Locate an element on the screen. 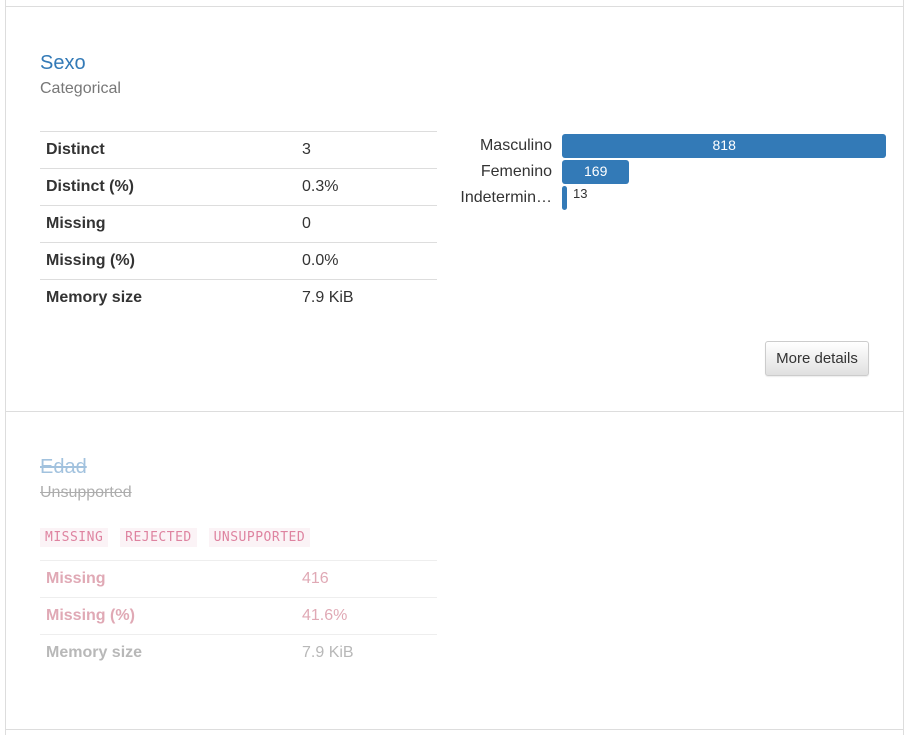 Image resolution: width=910 pixels, height=735 pixels. stat-label: Distinct (%) is located at coordinates (165, 187).